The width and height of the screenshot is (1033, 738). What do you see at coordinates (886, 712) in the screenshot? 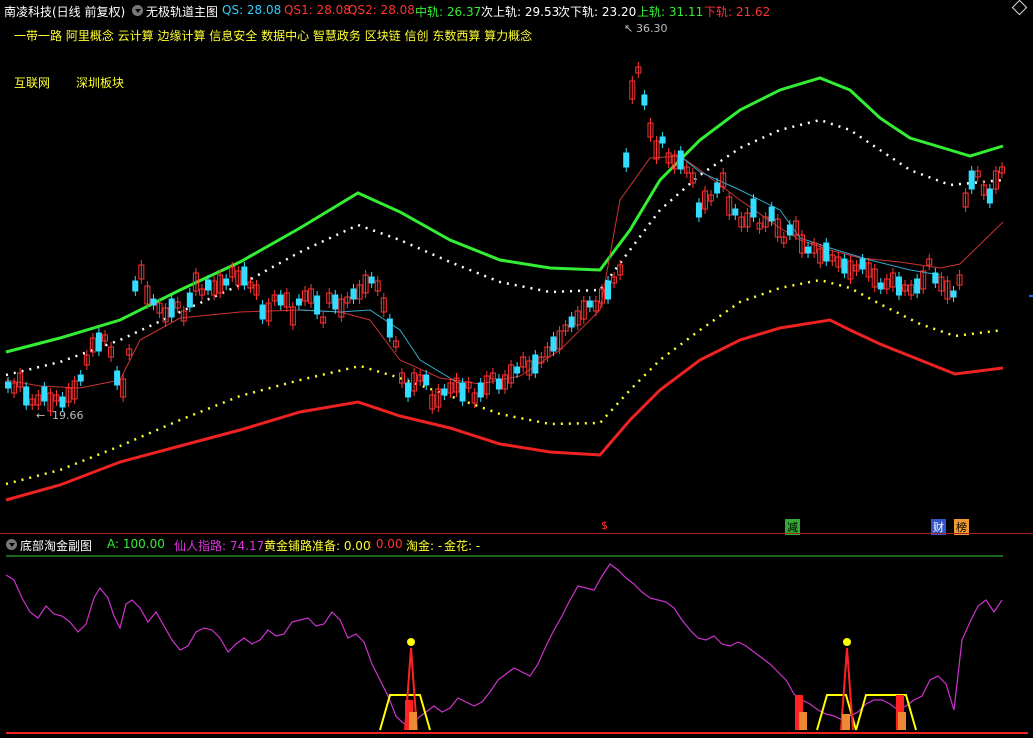
I see `yellow-trapezoid` at bounding box center [886, 712].